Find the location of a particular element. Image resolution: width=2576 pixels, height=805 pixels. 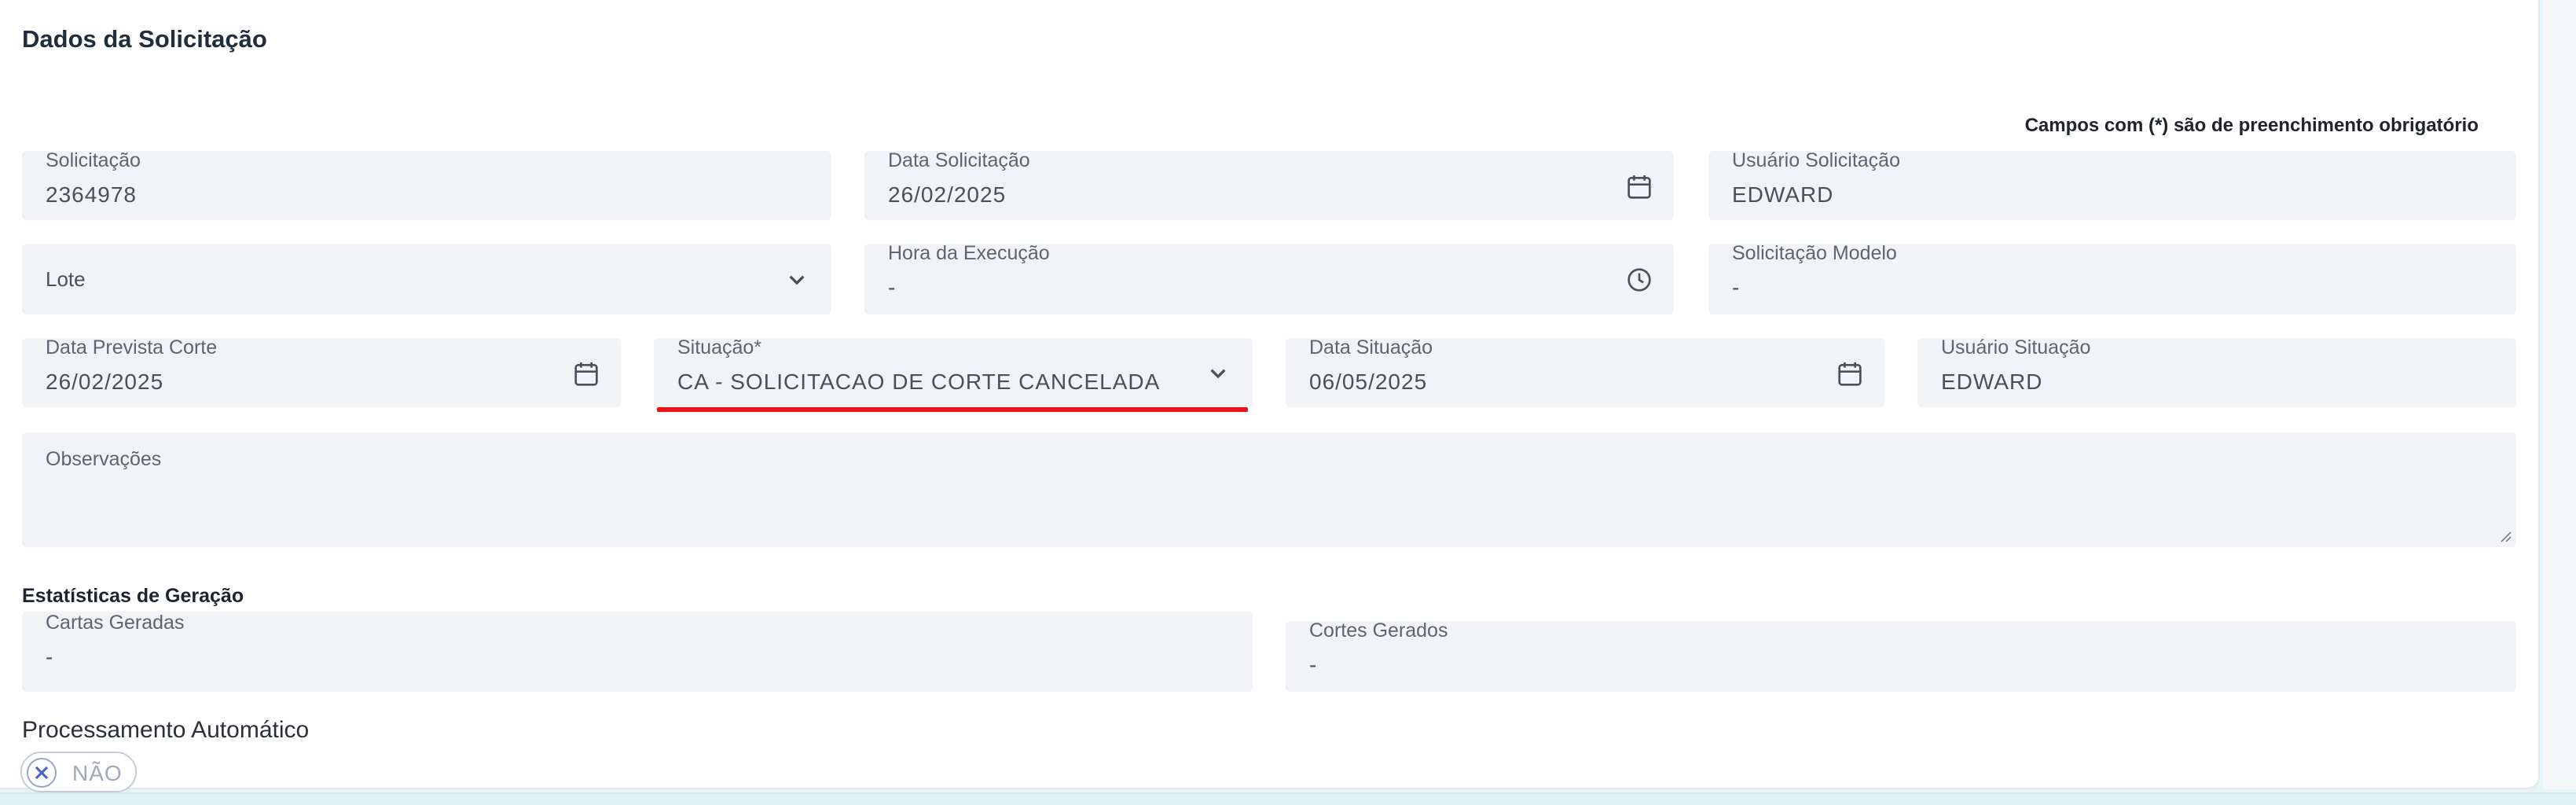

usuario-solicitacao-label: Usuário Solicitação is located at coordinates (1816, 160).